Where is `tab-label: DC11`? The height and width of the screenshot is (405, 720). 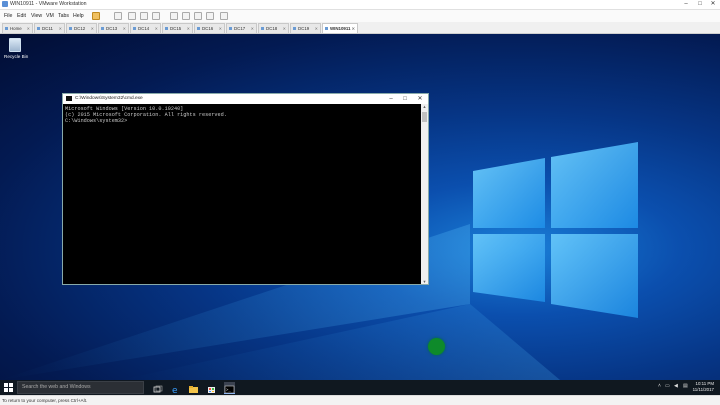
tab-label: DC11 is located at coordinates (47, 28).